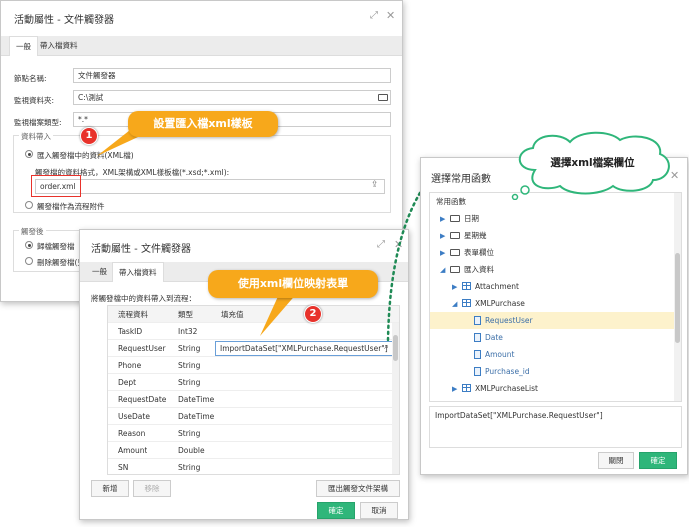  Describe the element at coordinates (36, 136) in the screenshot. I see `import-legend: 資料帶入` at that location.